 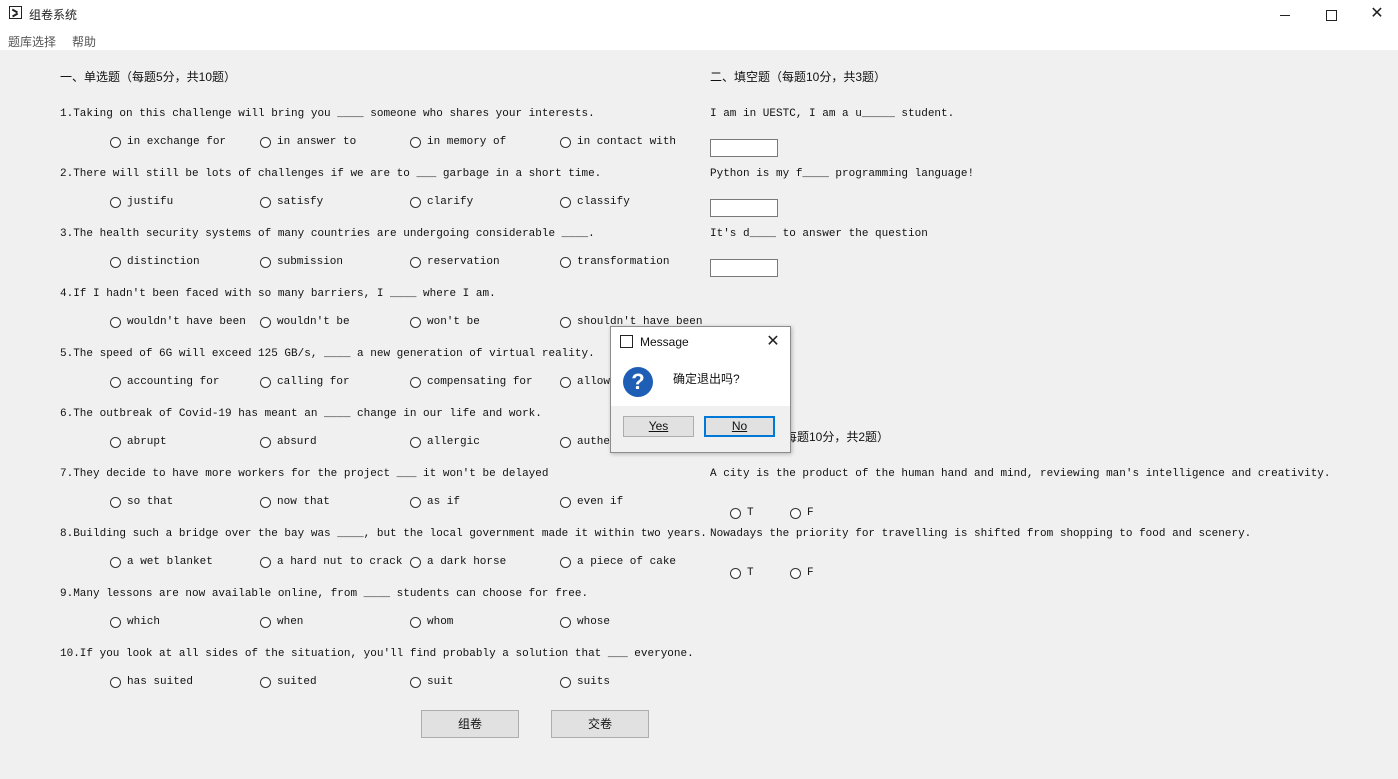 I want to click on option-radio: calling for, so click(x=305, y=382).